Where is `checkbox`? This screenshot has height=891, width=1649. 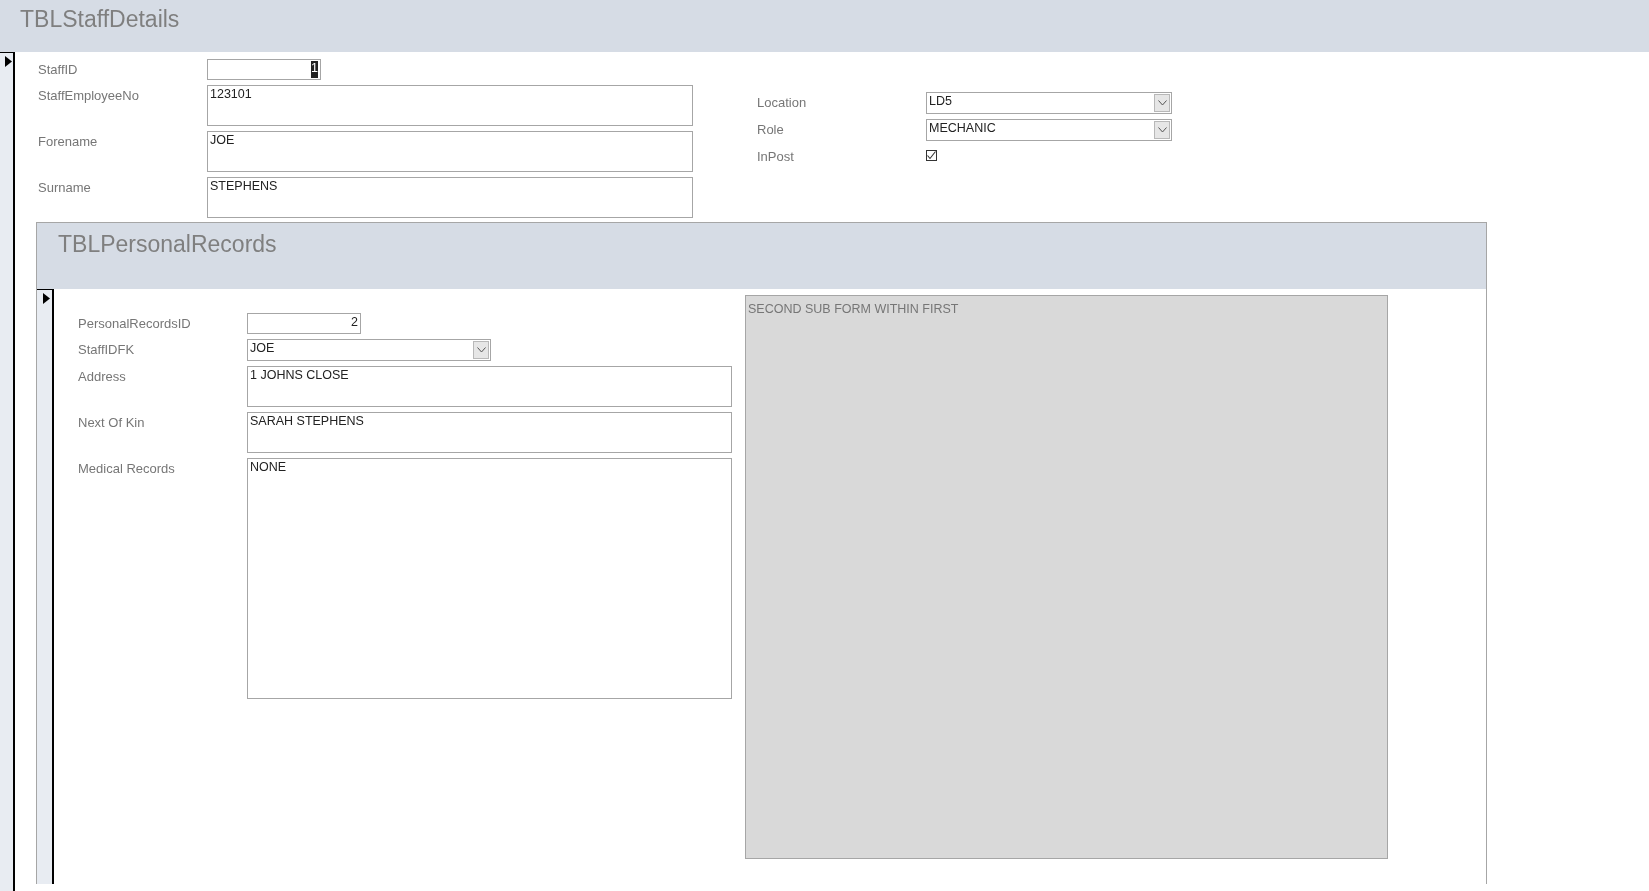 checkbox is located at coordinates (931, 155).